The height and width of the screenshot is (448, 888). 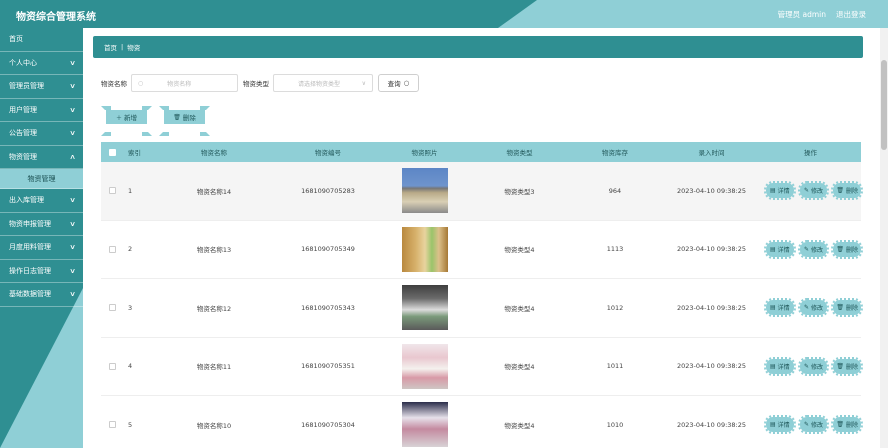 I want to click on cell-index: 4, so click(x=130, y=366).